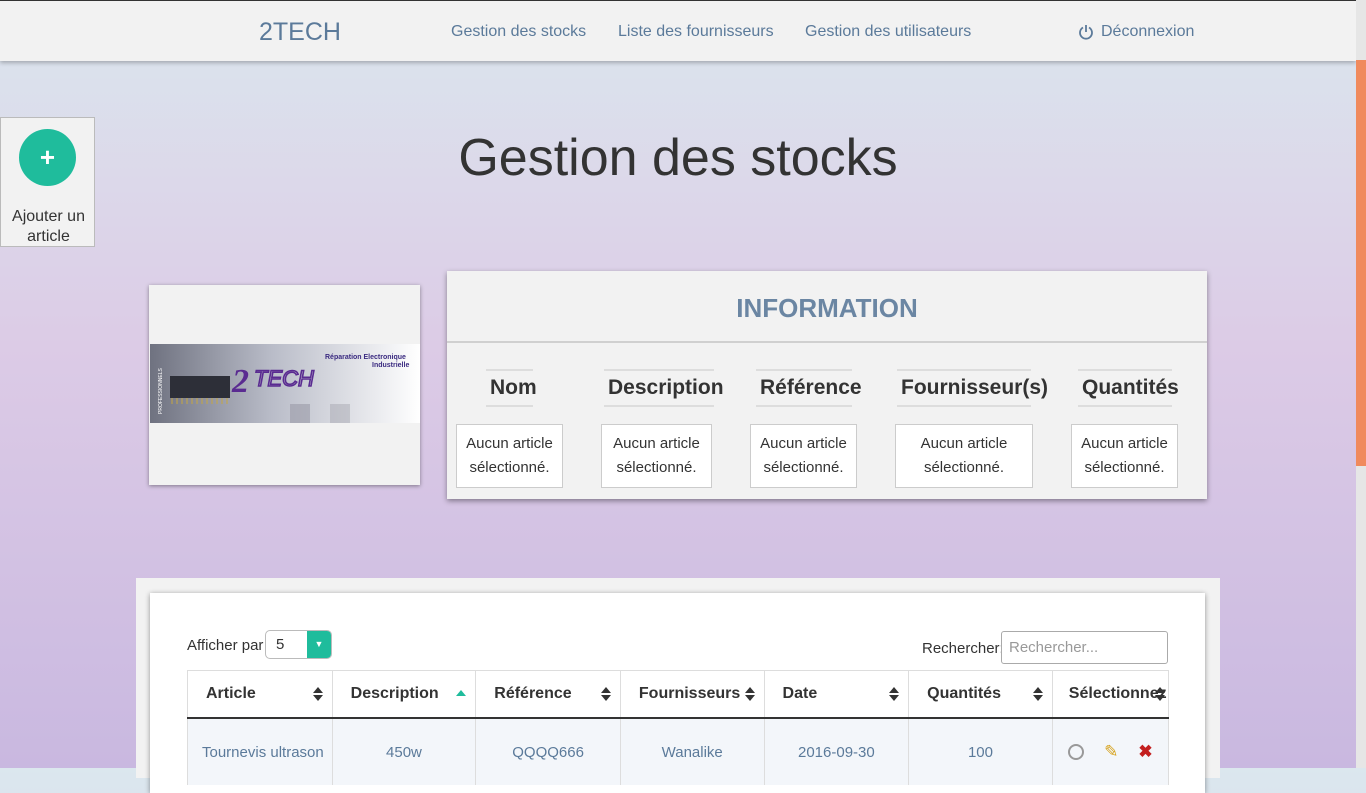 Image resolution: width=1366 pixels, height=793 pixels. What do you see at coordinates (888, 32) in the screenshot?
I see `nav-gestion-utilisateurs: Gestion des utilisateurs` at bounding box center [888, 32].